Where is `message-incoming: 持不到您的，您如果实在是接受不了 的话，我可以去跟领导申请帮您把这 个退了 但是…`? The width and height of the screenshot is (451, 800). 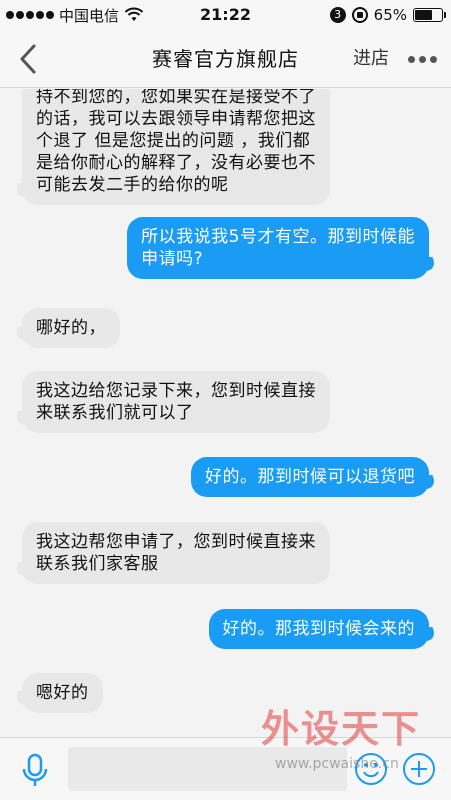
message-incoming: 持不到您的，您如果实在是接受不了 的话，我可以去跟领导申请帮您把这 个退了 但是… is located at coordinates (176, 147).